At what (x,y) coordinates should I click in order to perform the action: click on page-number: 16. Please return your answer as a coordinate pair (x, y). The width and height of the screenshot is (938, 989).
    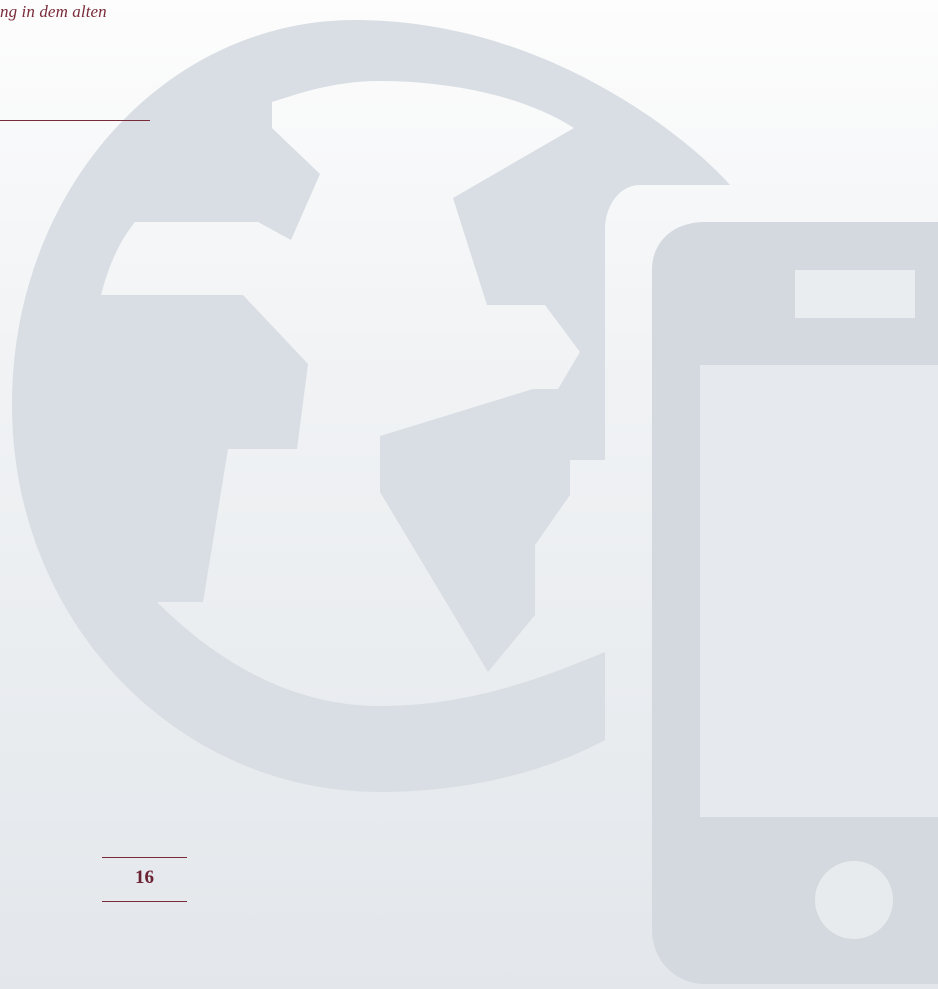
    Looking at the image, I should click on (144, 877).